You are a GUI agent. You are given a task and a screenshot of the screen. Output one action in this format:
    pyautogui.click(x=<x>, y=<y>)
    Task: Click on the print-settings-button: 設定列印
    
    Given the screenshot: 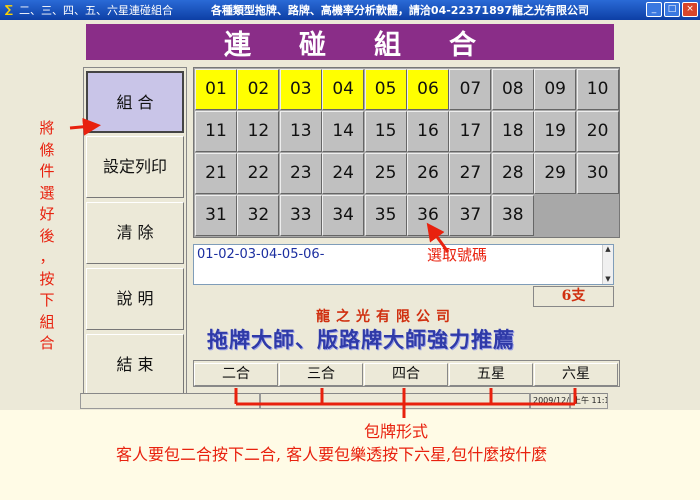 What is the action you would take?
    pyautogui.click(x=135, y=167)
    